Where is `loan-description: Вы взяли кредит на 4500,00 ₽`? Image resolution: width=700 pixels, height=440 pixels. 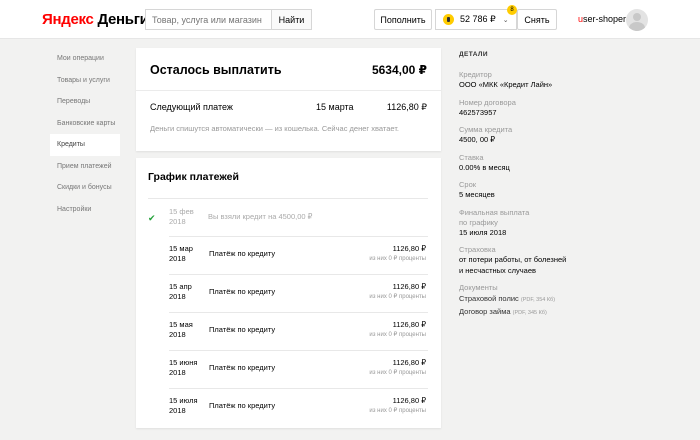
loan-description: Вы взяли кредит на 4500,00 ₽ is located at coordinates (260, 216).